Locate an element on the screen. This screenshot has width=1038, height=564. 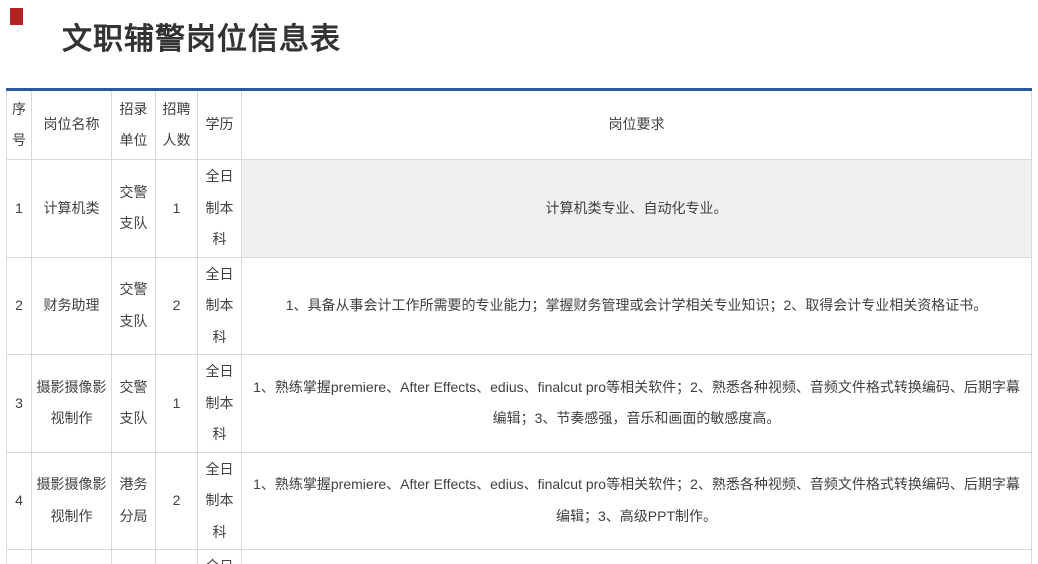
cell-position: 财务助理 is located at coordinates (71, 305).